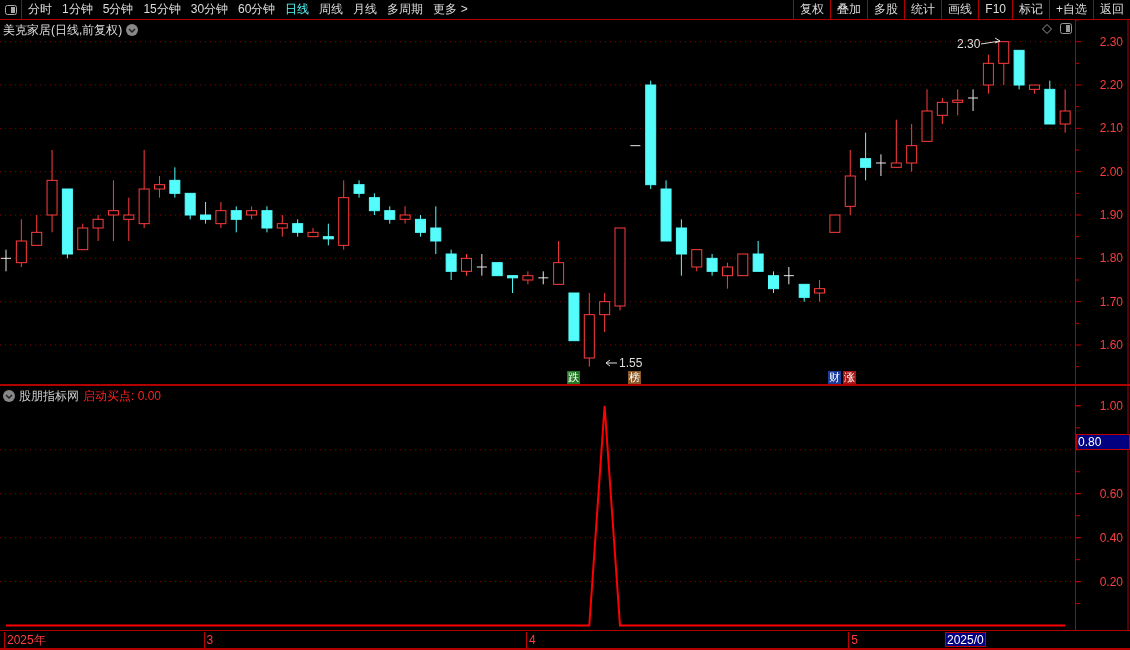  What do you see at coordinates (1103, 442) in the screenshot?
I see `cursor-value-label: 0.80` at bounding box center [1103, 442].